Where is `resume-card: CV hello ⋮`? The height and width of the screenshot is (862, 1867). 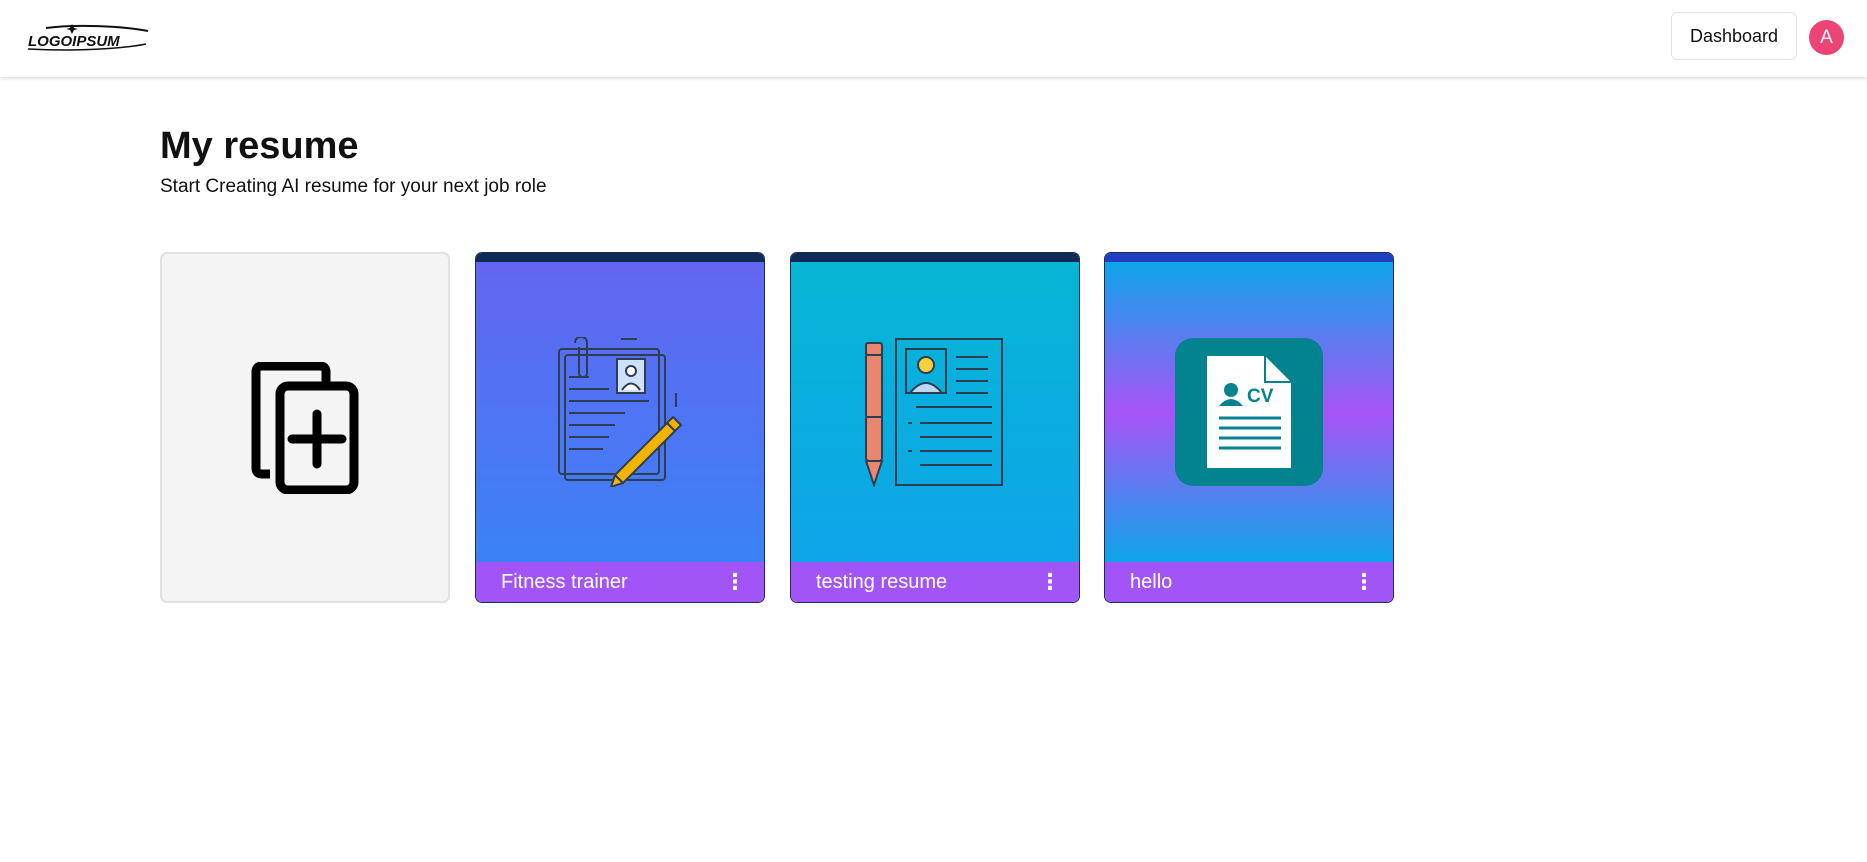 resume-card: CV hello ⋮ is located at coordinates (1249, 427).